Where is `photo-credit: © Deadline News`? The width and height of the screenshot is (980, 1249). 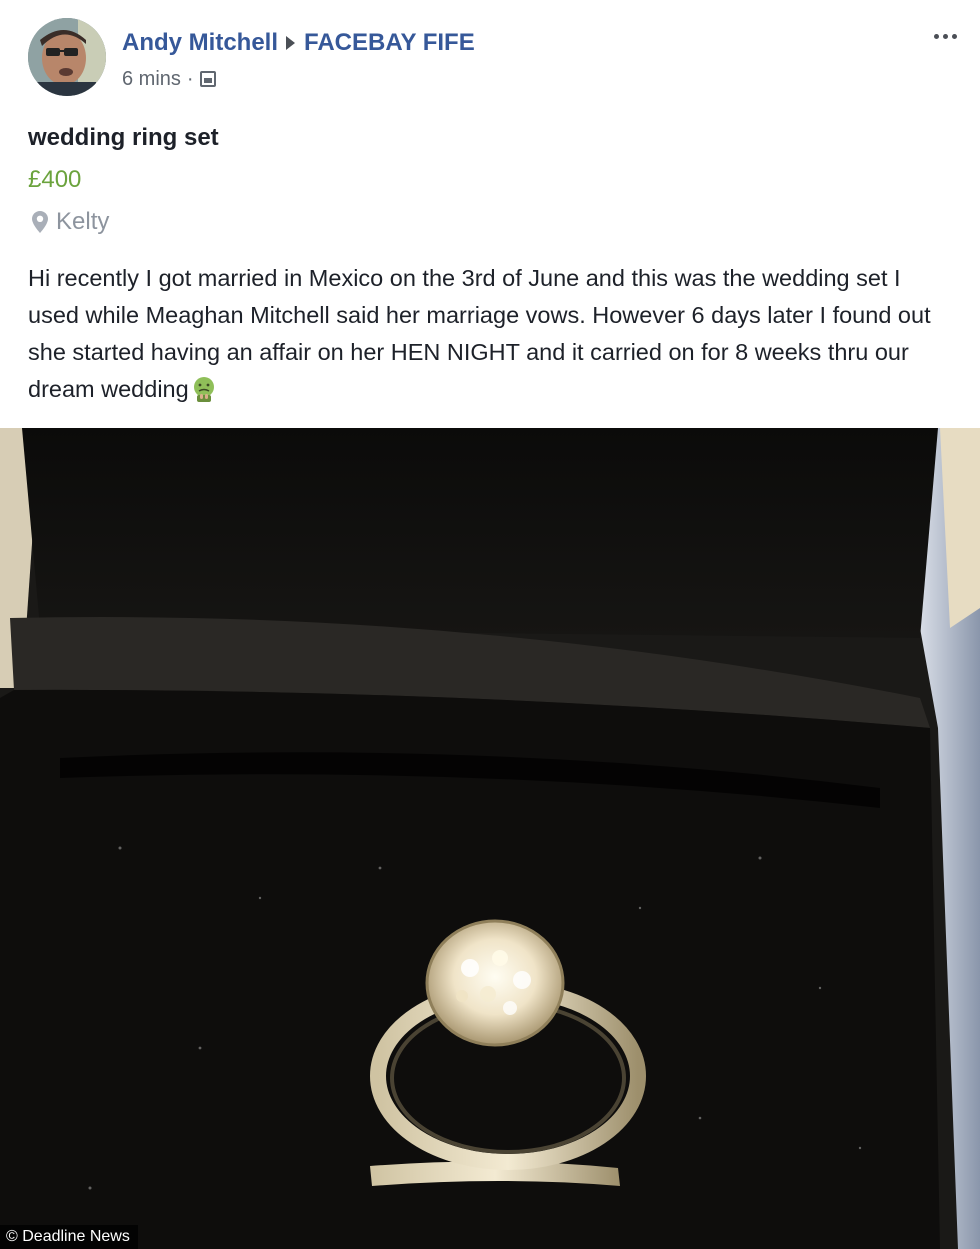
photo-credit: © Deadline News is located at coordinates (69, 1237).